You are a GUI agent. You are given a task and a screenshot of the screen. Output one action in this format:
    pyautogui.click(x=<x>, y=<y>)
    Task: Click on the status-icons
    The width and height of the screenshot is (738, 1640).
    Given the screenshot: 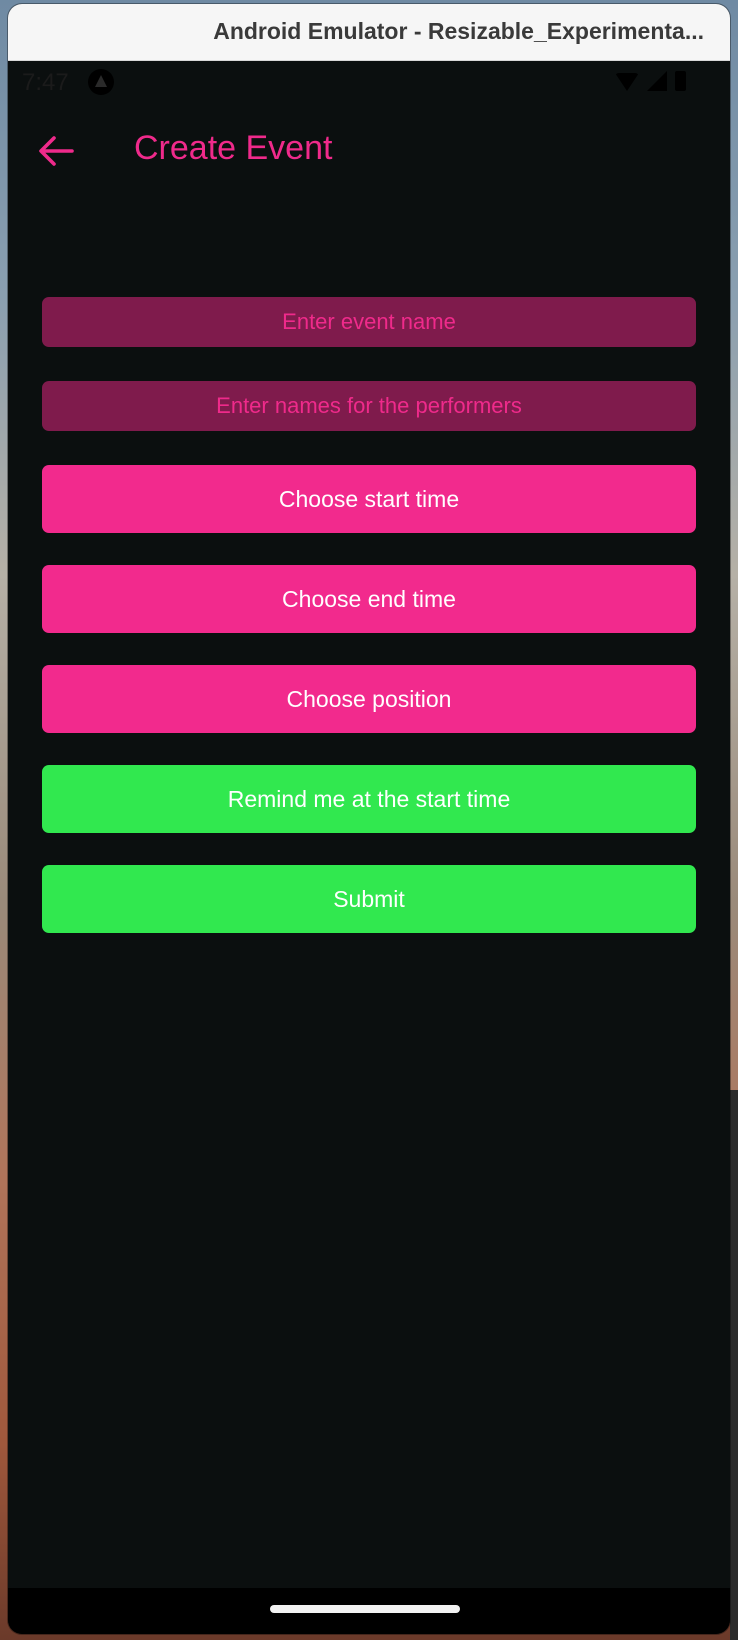 What is the action you would take?
    pyautogui.click(x=650, y=81)
    